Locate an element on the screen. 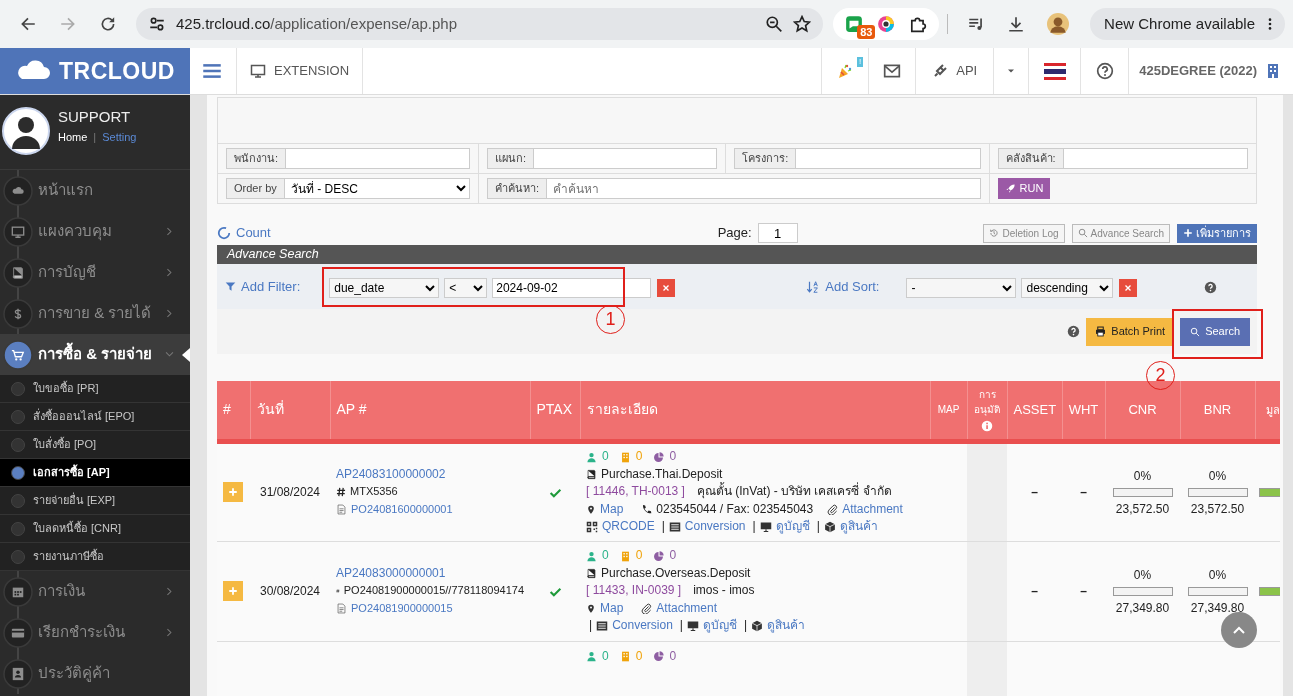 Image resolution: width=1293 pixels, height=696 pixels. run-button: RUN is located at coordinates (1024, 188).